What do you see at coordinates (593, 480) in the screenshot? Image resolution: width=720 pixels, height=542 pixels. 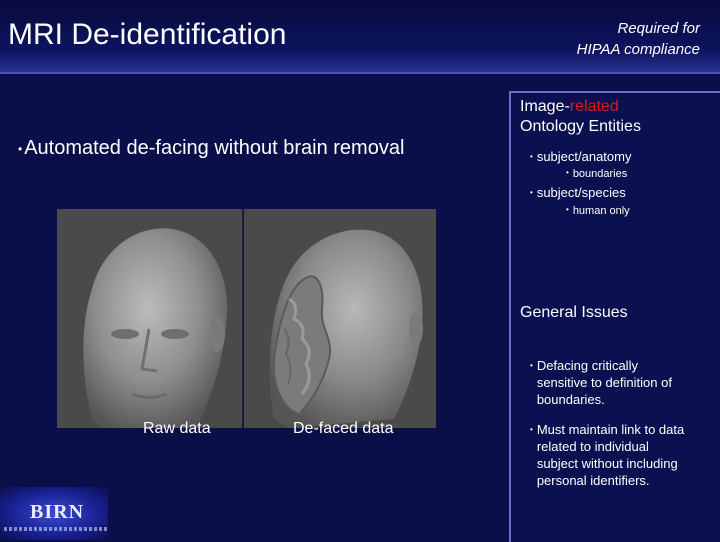 I see `issue-line: personal identifiers.` at bounding box center [593, 480].